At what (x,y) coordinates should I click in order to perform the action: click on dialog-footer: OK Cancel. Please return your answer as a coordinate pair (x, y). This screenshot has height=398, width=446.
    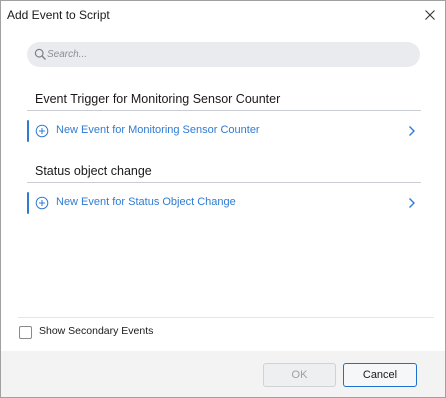
    Looking at the image, I should click on (223, 374).